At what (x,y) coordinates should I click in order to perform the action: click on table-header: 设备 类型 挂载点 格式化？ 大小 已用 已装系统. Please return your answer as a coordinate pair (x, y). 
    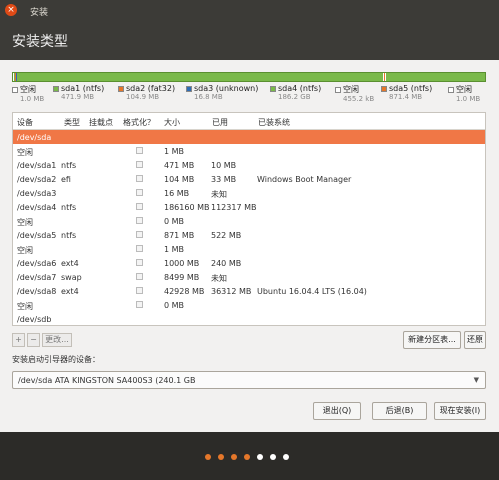
    Looking at the image, I should click on (249, 121).